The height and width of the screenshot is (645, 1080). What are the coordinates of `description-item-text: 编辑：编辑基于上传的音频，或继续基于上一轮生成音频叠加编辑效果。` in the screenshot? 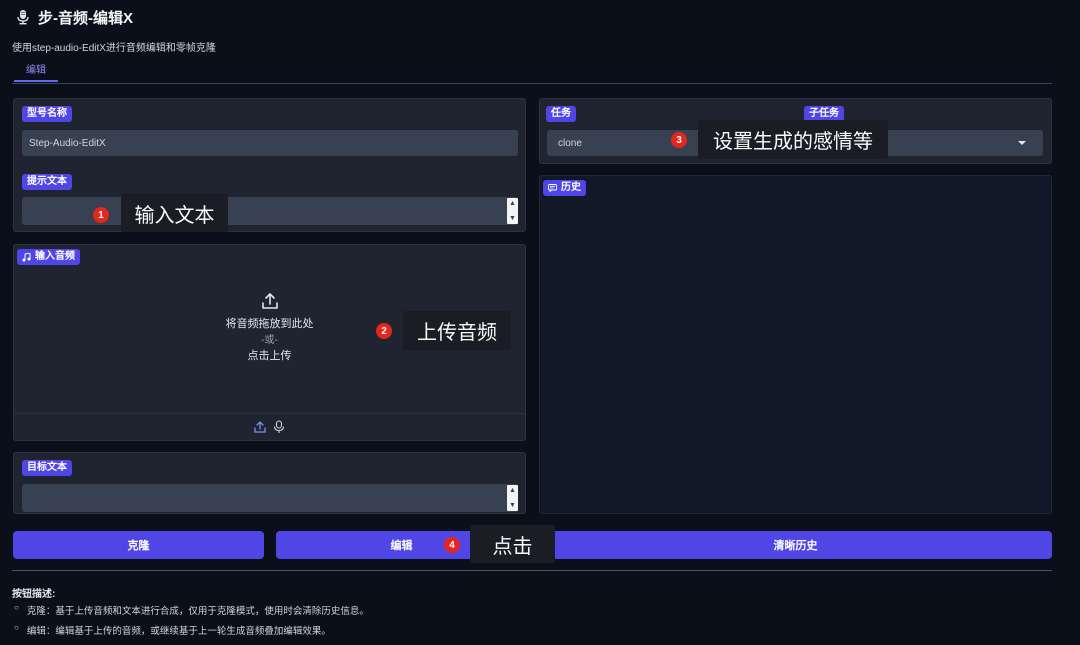 It's located at (178, 631).